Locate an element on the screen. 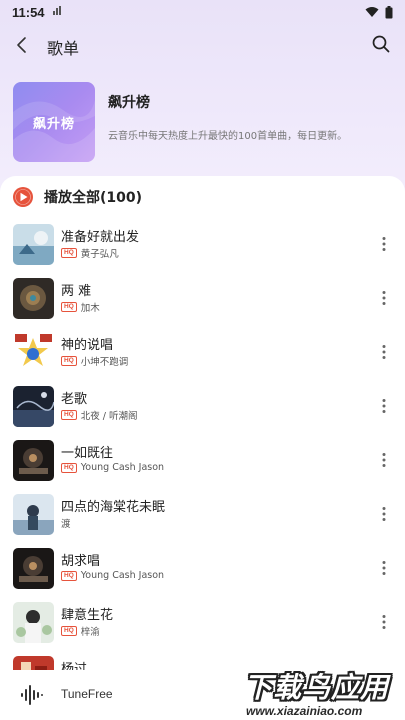  song-meta: HQ 小坤不跑调 is located at coordinates (94, 361).